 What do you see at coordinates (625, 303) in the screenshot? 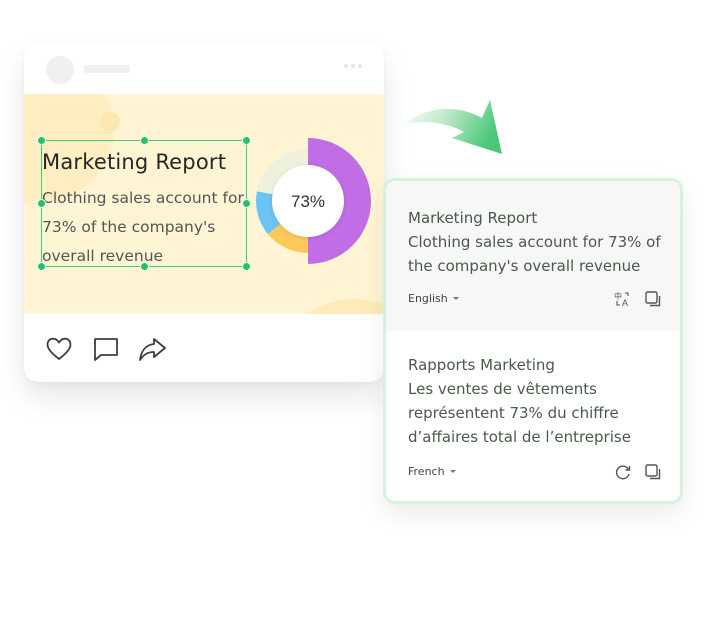
I see `svg-text: A` at bounding box center [625, 303].